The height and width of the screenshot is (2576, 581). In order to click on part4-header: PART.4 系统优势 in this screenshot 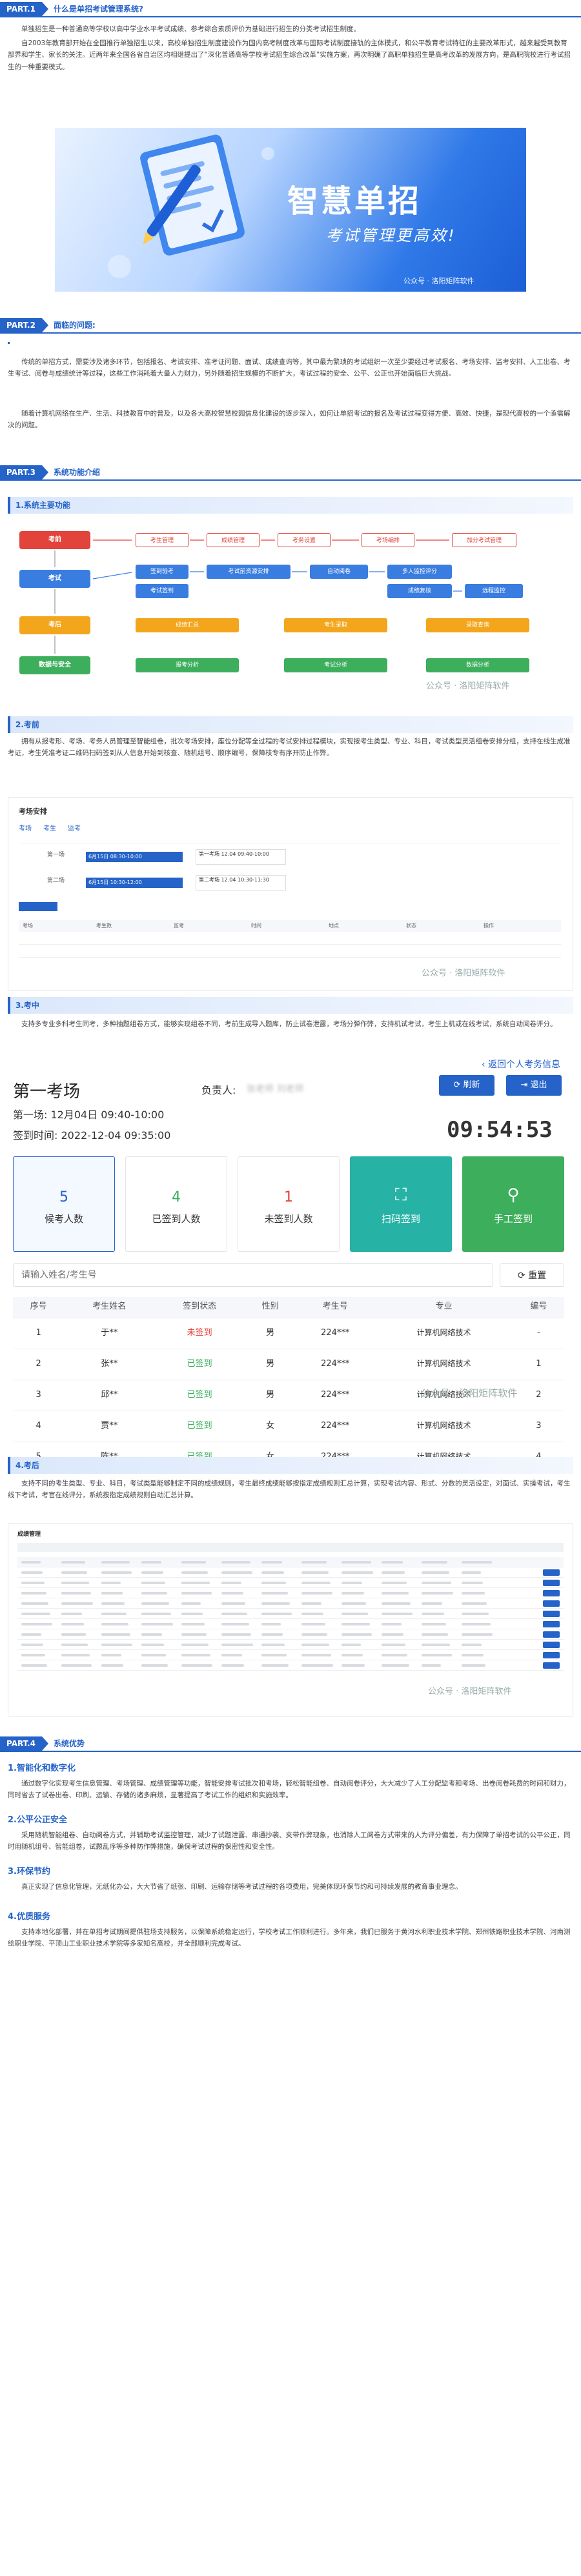, I will do `click(290, 1744)`.